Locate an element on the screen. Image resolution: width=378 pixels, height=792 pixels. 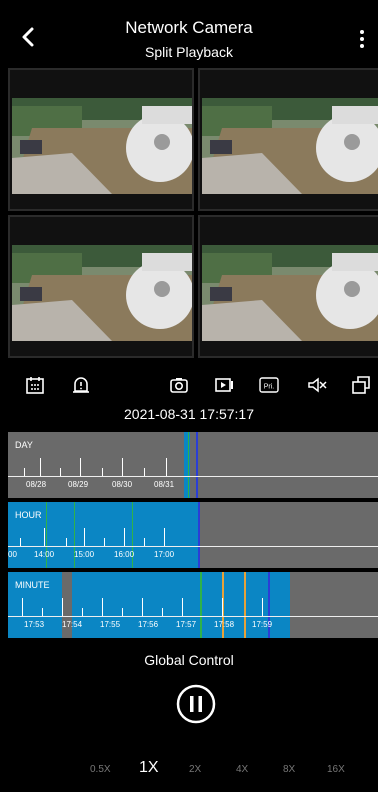
day-tick-label: 08/28 is located at coordinates (36, 484).